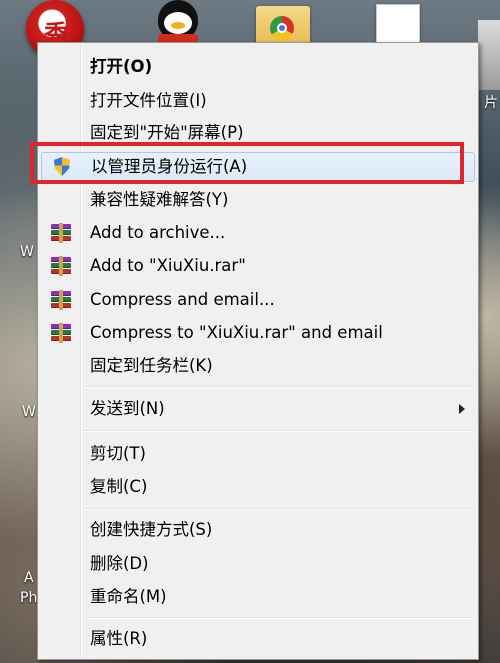  What do you see at coordinates (121, 66) in the screenshot?
I see `menu-item-label: 打开(O)` at bounding box center [121, 66].